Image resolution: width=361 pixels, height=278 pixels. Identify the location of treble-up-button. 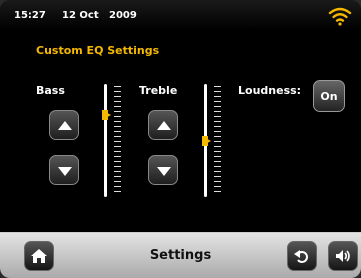
(163, 125).